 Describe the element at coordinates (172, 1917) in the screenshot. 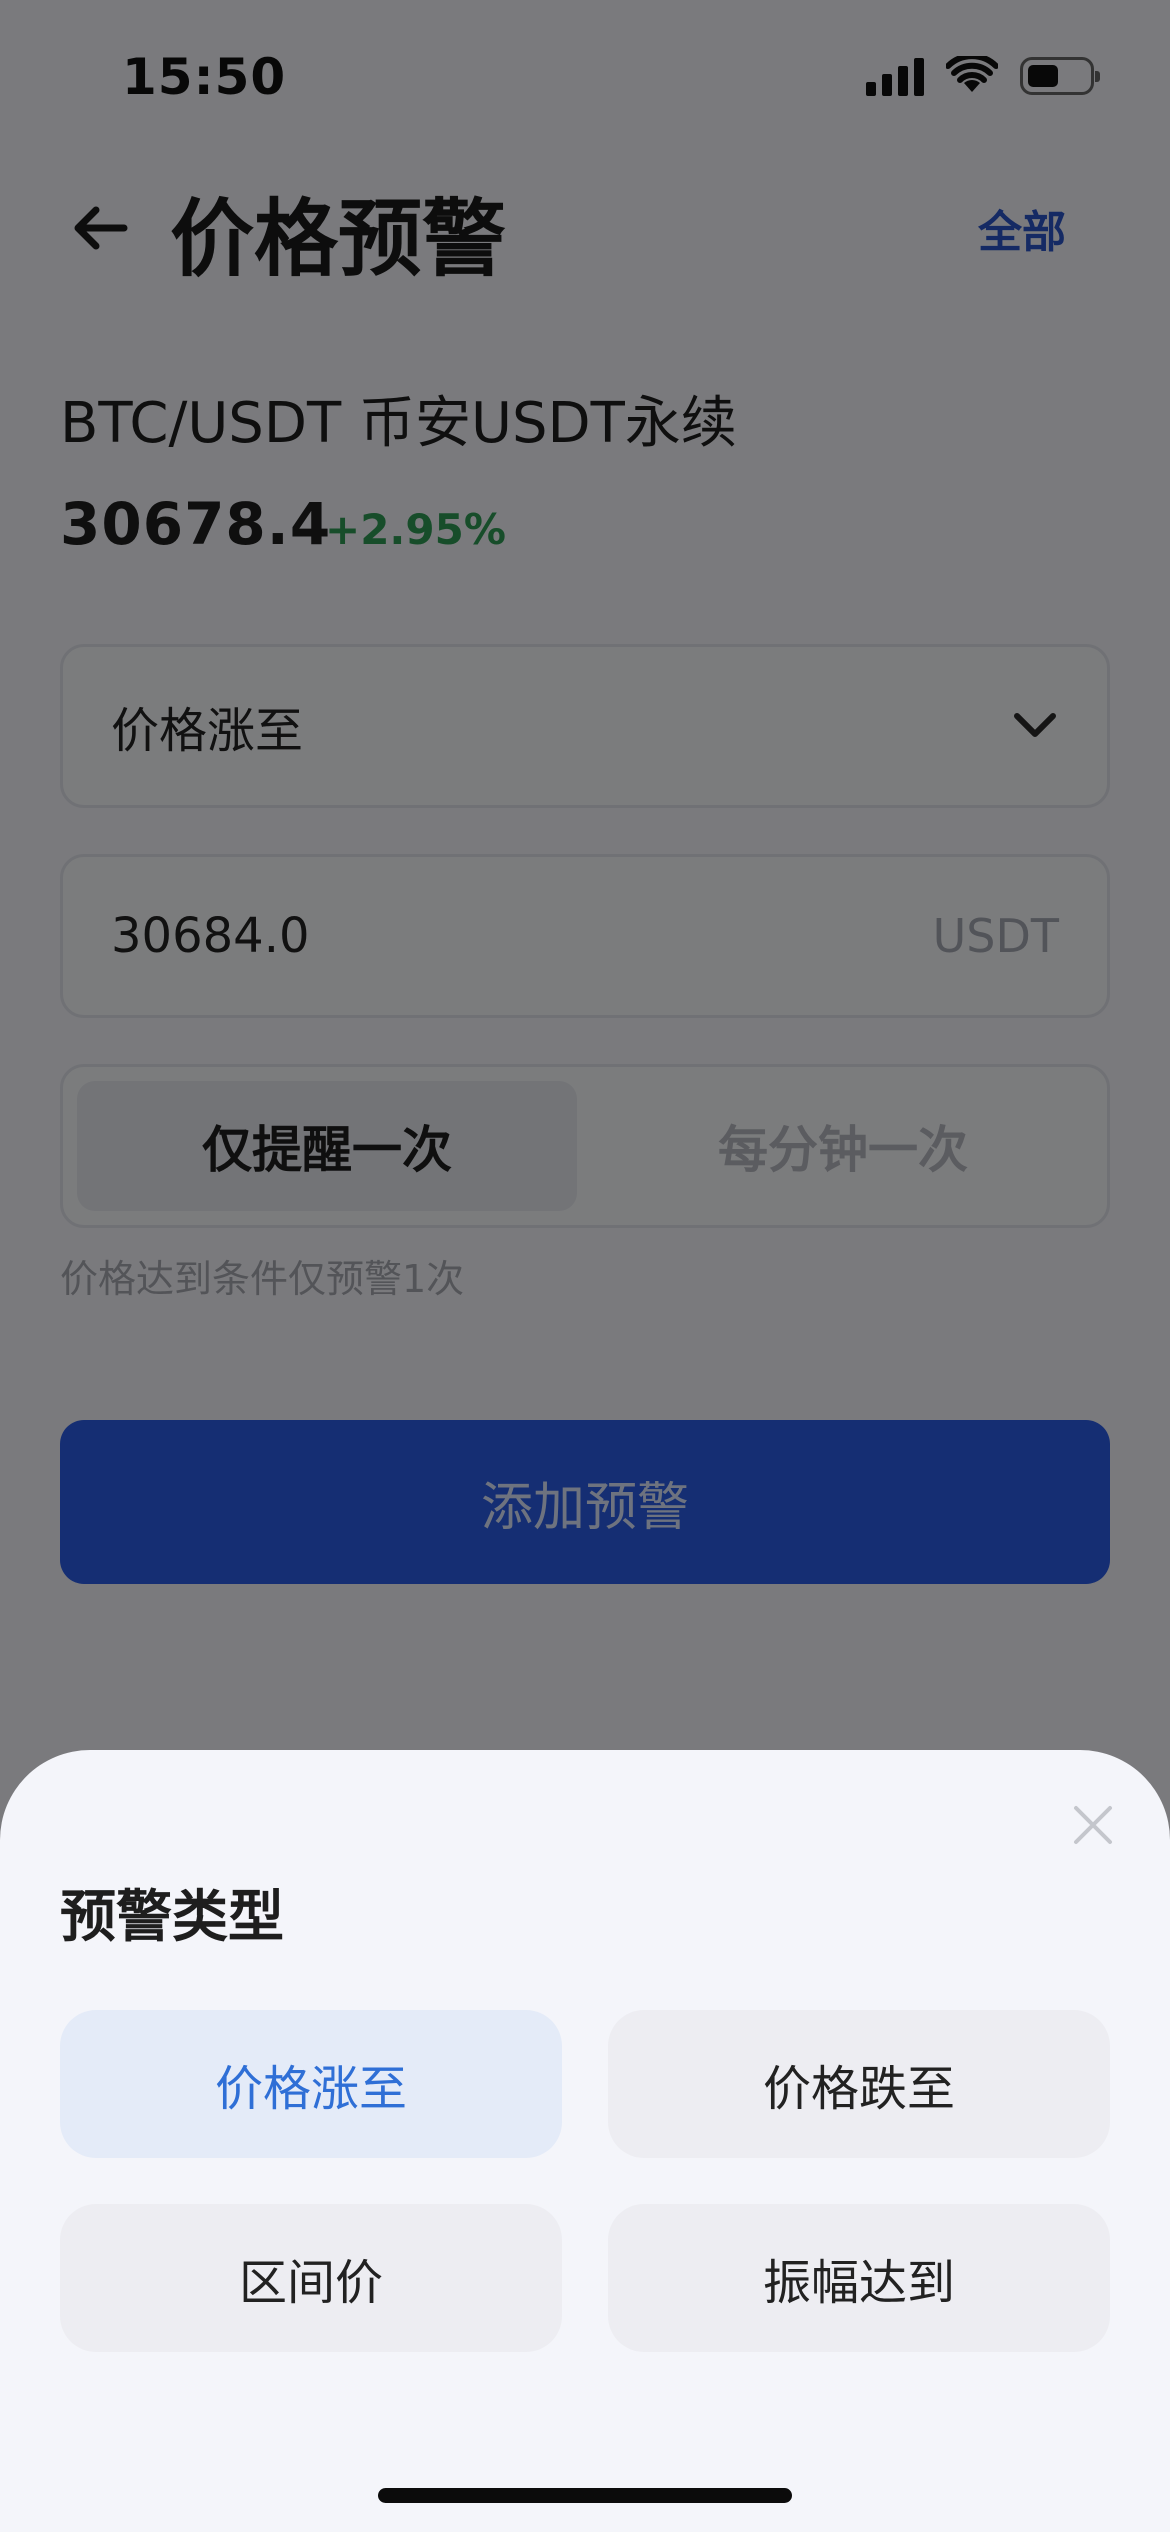

I see `sheet-title: 预警类型` at that location.